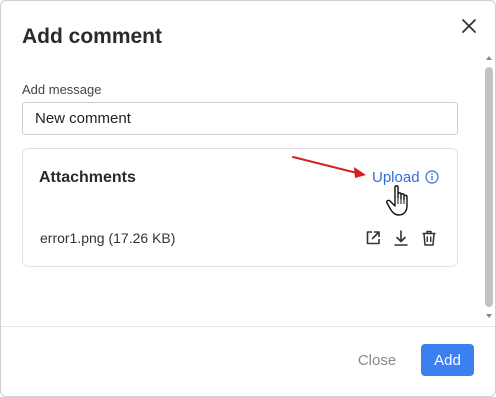  What do you see at coordinates (373, 238) in the screenshot?
I see `open-external-icon` at bounding box center [373, 238].